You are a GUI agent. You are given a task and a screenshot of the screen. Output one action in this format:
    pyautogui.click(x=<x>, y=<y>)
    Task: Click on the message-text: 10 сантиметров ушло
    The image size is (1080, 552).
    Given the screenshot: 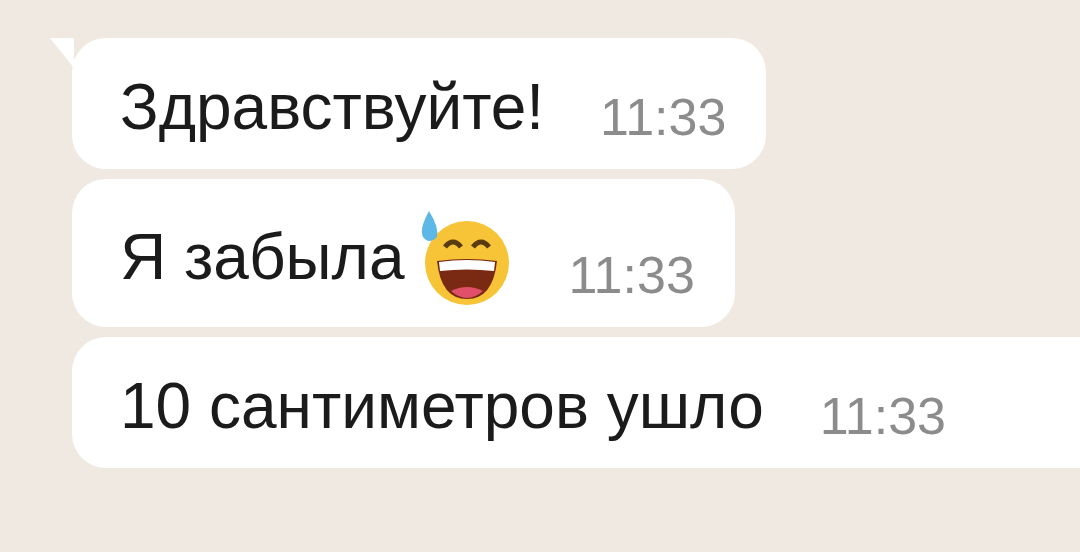 What is the action you would take?
    pyautogui.click(x=442, y=407)
    